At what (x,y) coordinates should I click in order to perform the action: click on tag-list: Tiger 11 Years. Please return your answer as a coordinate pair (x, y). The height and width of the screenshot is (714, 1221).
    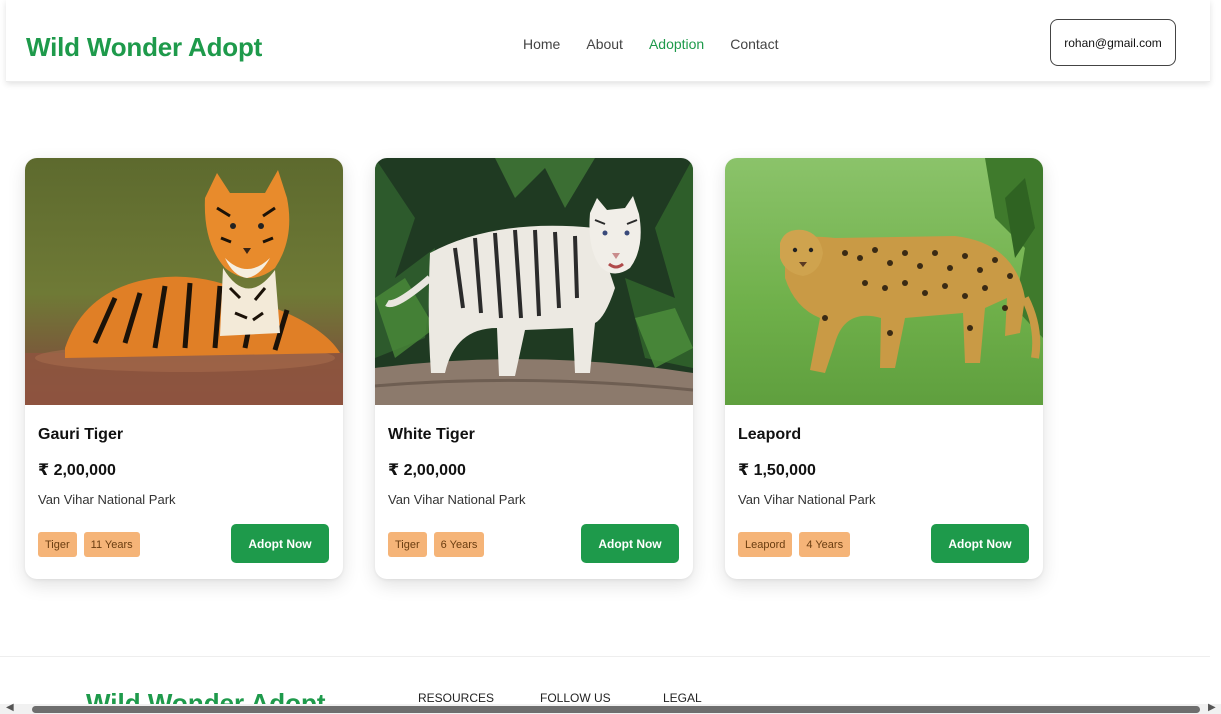
    Looking at the image, I should click on (89, 544).